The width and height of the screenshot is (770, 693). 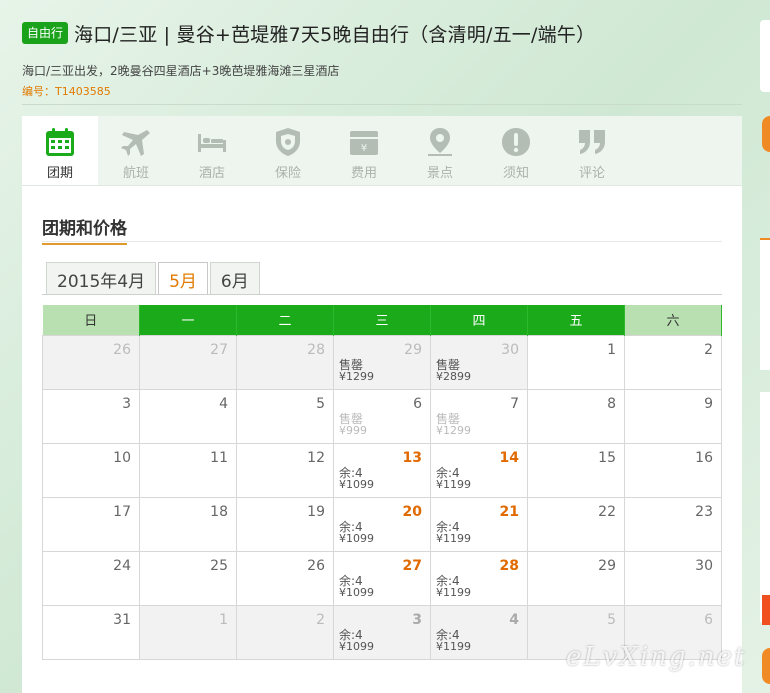 What do you see at coordinates (382, 578) in the screenshot?
I see `calendar-day-available: 27 余:4 ¥1099` at bounding box center [382, 578].